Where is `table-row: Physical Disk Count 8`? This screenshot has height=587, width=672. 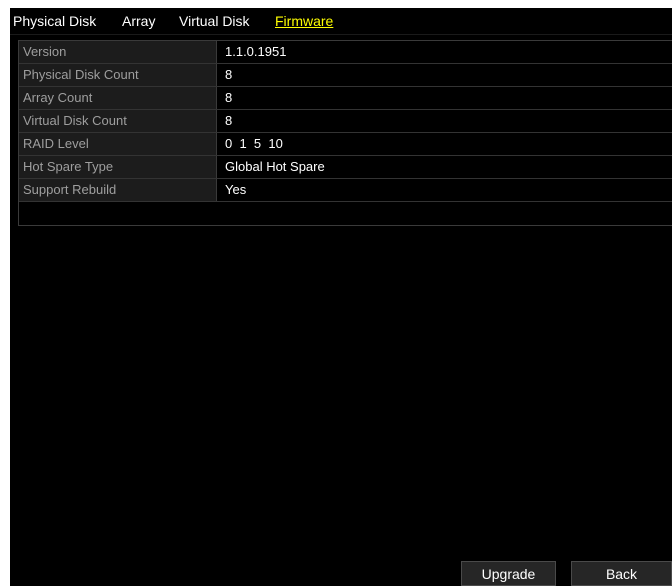
table-row: Physical Disk Count 8 is located at coordinates (345, 75).